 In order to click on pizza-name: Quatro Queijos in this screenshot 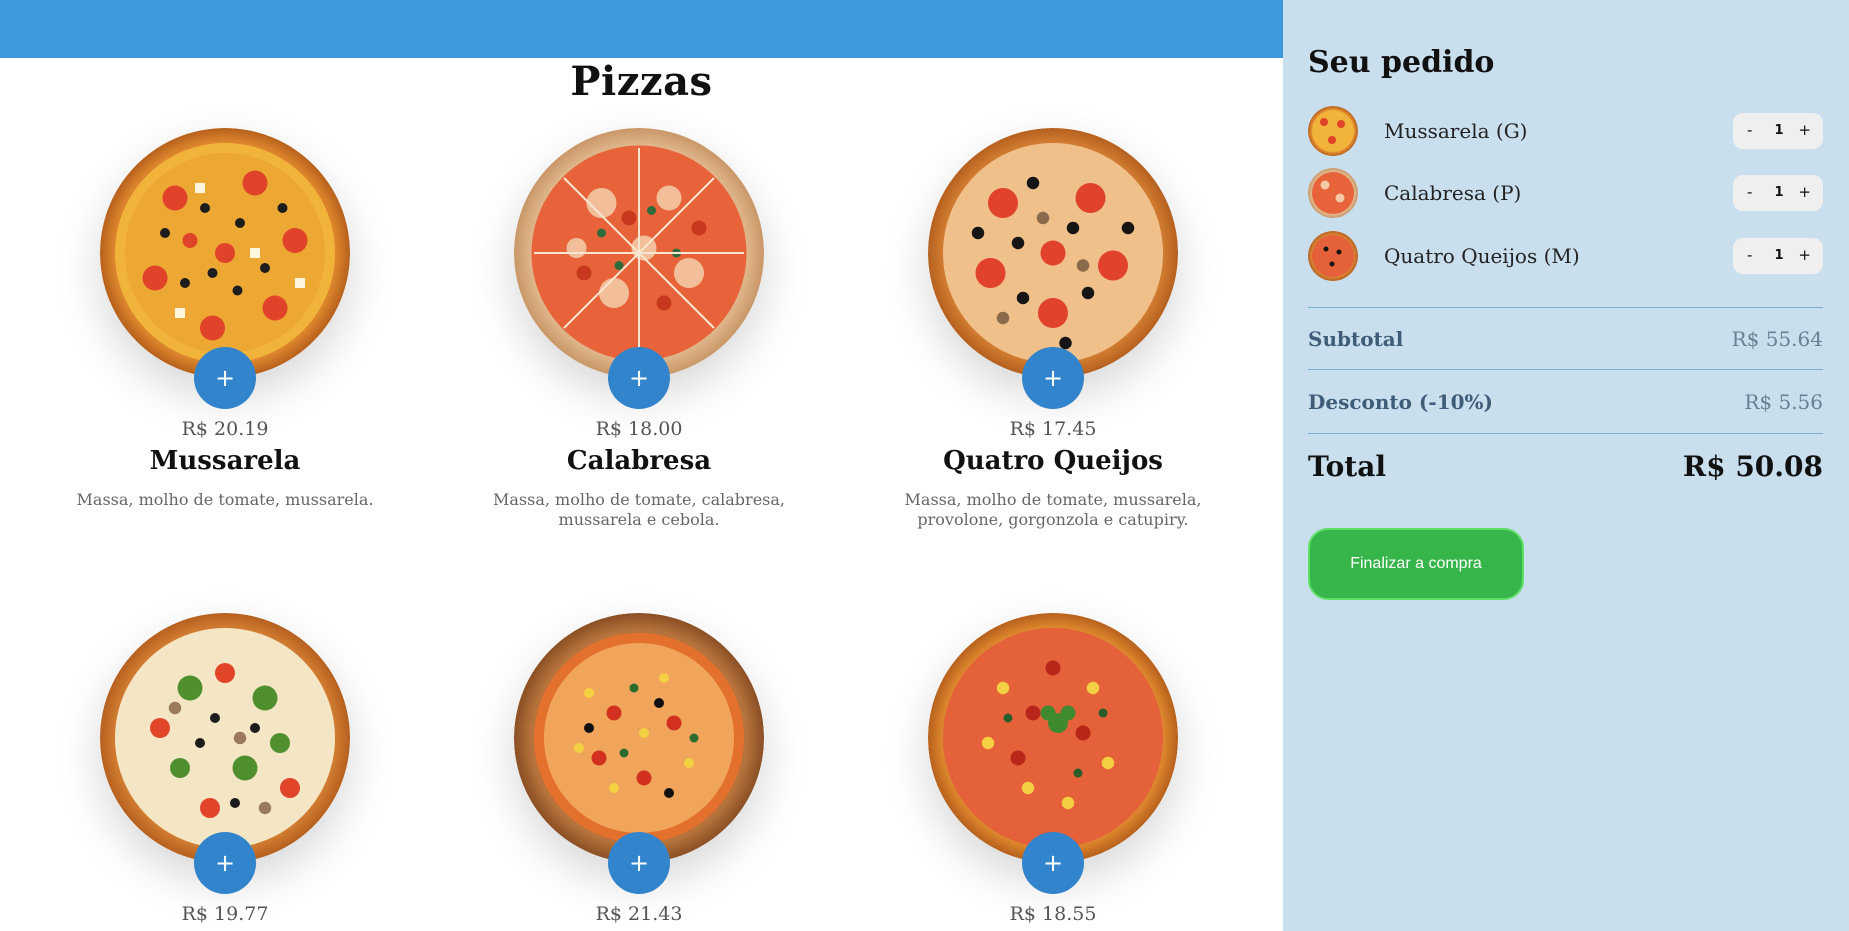, I will do `click(1053, 461)`.